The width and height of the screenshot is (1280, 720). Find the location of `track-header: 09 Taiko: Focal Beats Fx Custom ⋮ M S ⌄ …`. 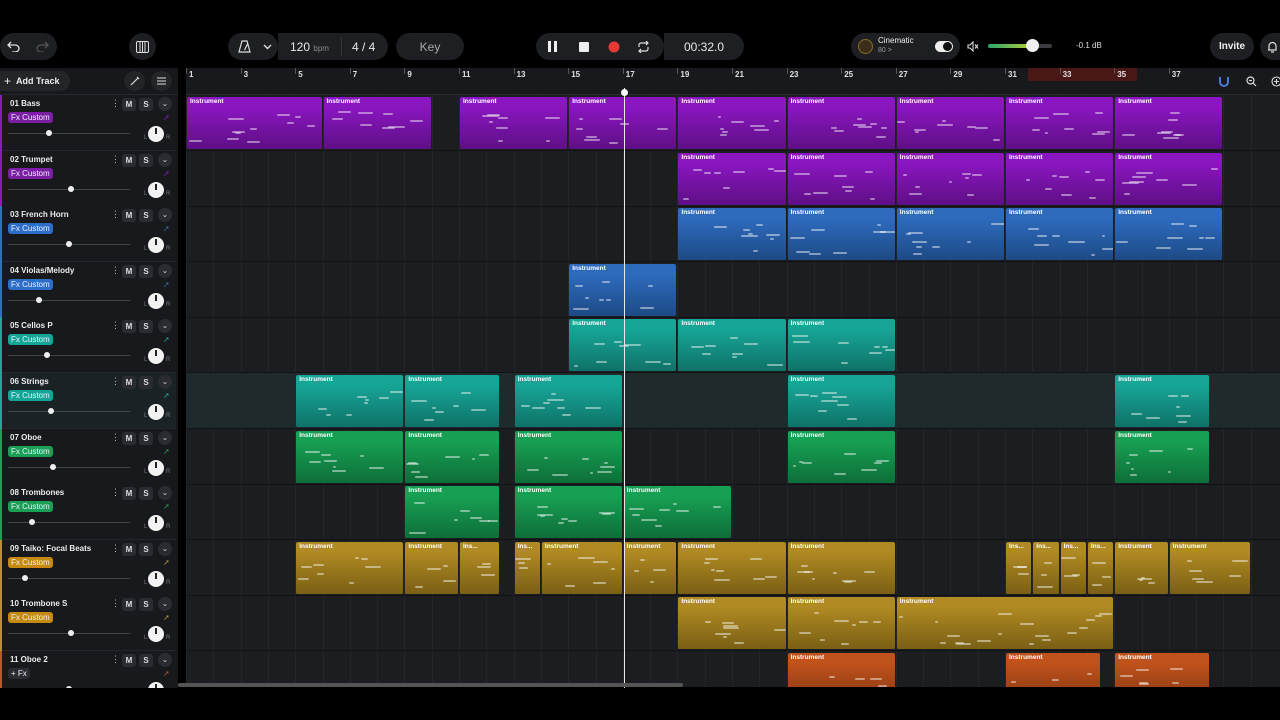

track-header: 09 Taiko: Focal Beats Fx Custom ⋮ M S ⌄ … is located at coordinates (88, 567).